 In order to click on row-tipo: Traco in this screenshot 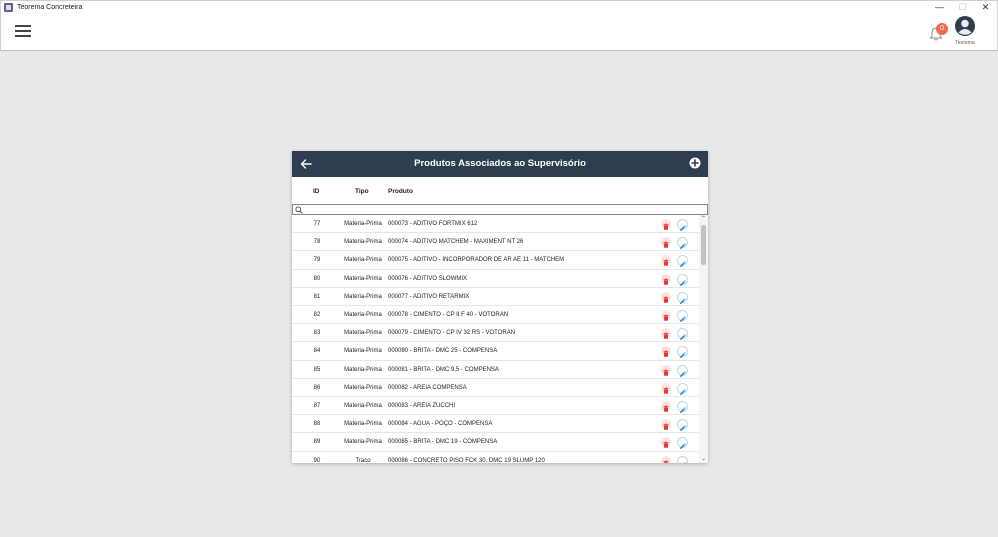, I will do `click(363, 460)`.